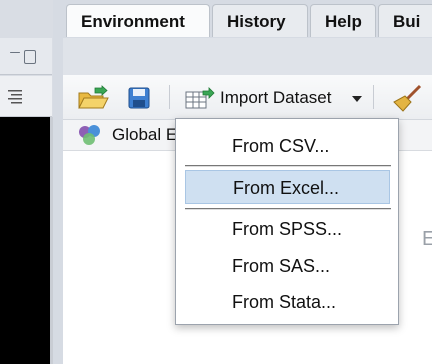  Describe the element at coordinates (260, 20) in the screenshot. I see `tab-history: History` at that location.